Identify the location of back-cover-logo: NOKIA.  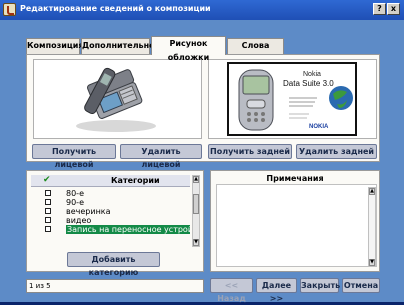
(319, 127).